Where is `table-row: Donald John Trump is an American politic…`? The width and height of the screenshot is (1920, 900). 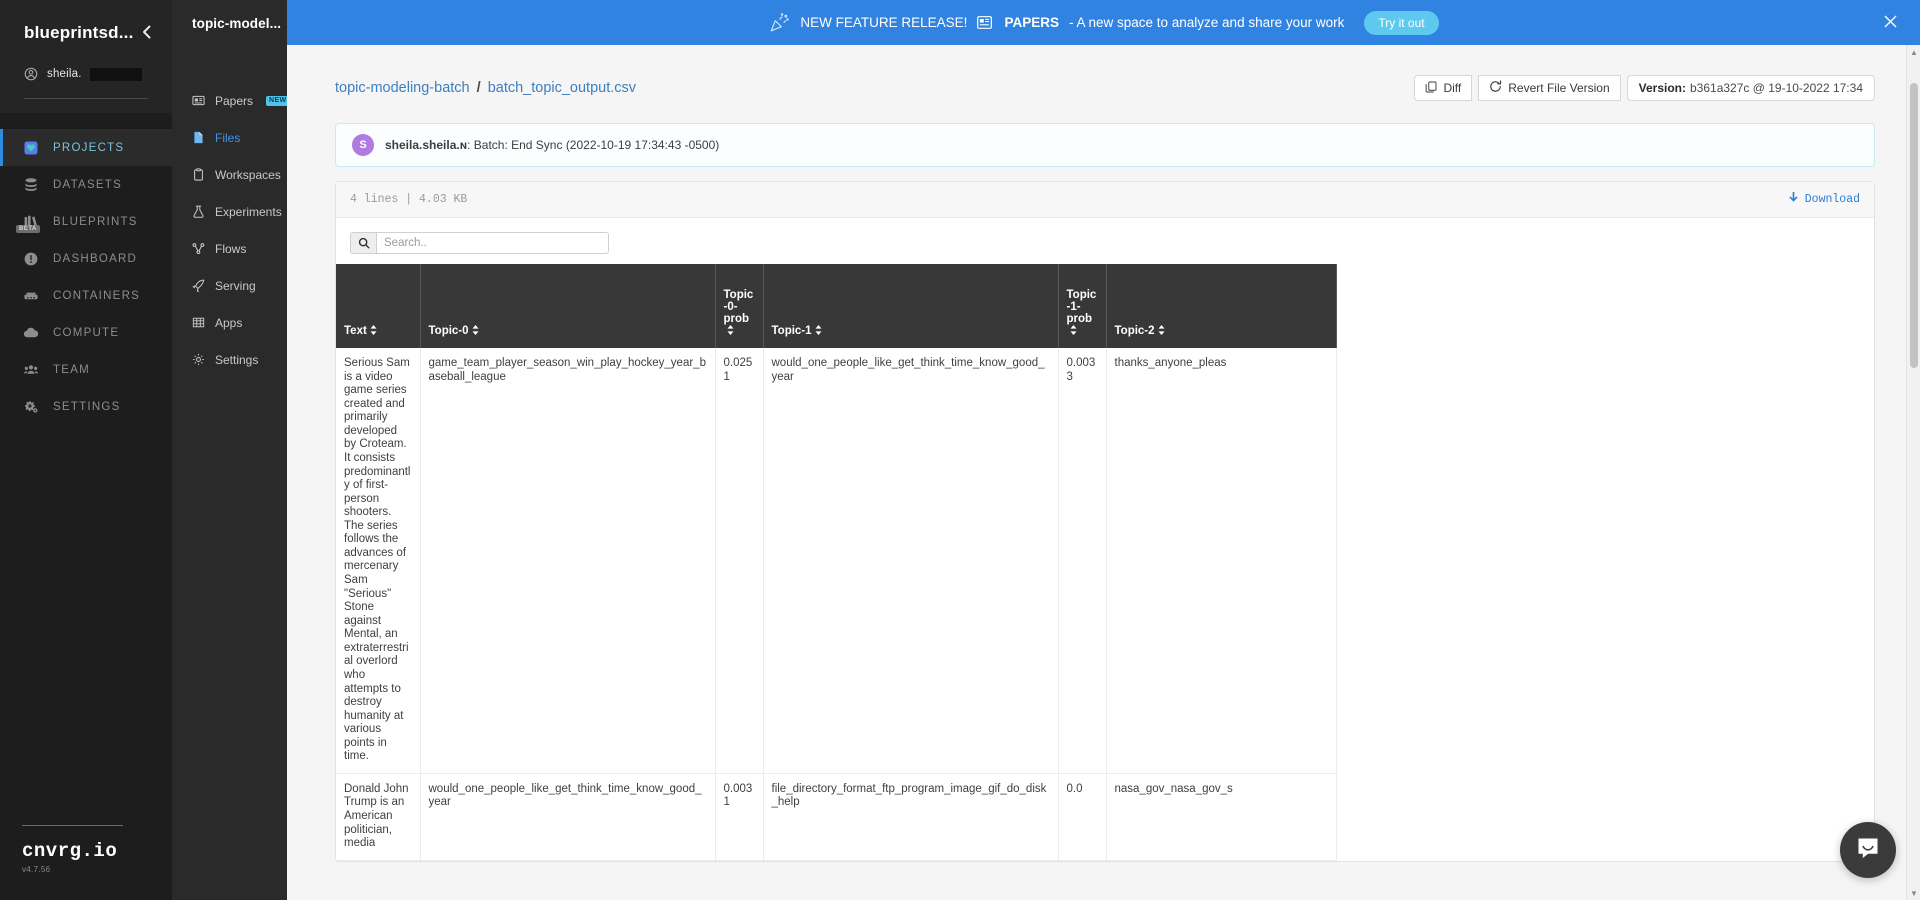
table-row: Donald John Trump is an American politic… is located at coordinates (836, 817).